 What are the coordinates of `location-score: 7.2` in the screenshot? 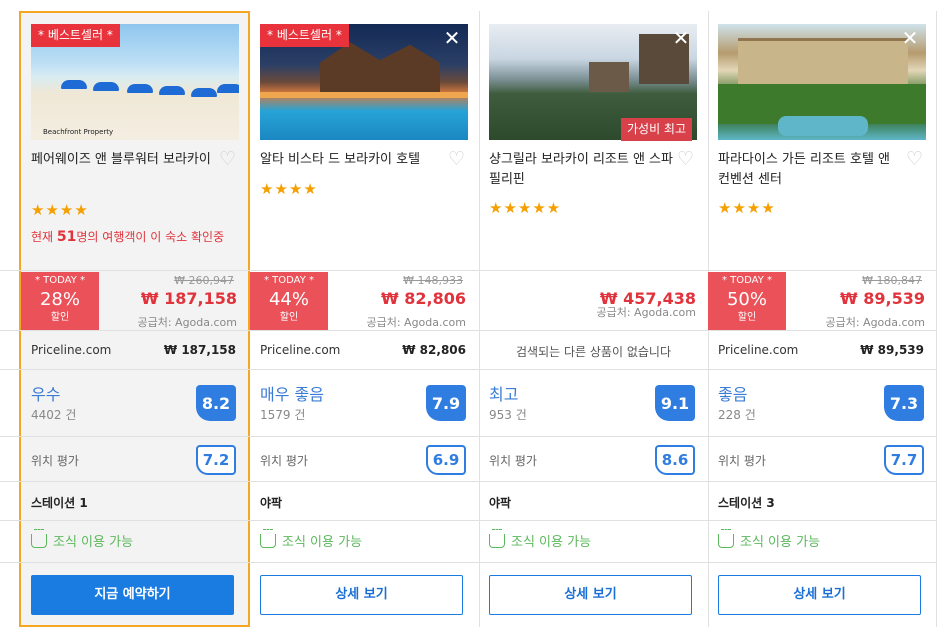 It's located at (216, 460).